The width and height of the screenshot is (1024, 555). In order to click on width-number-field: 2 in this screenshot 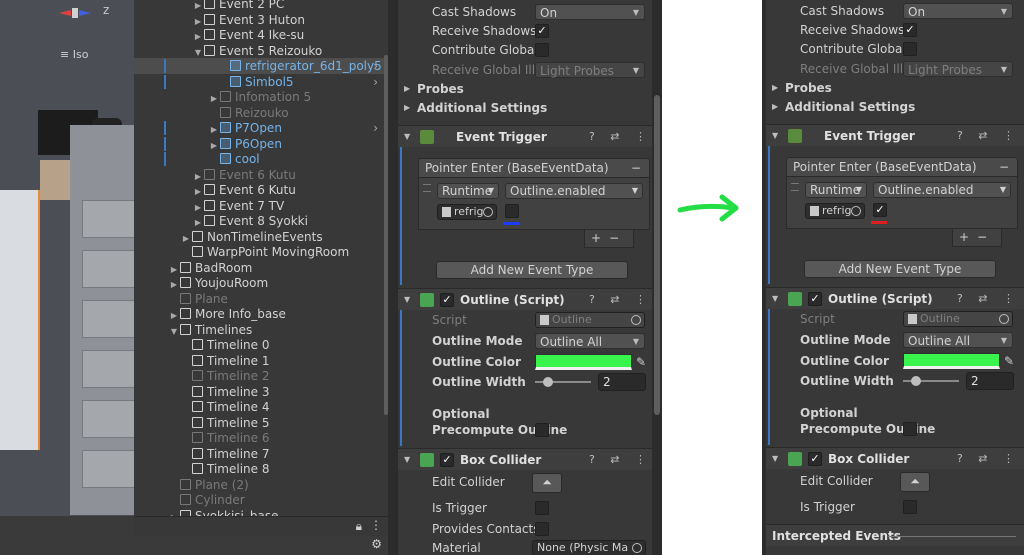, I will do `click(622, 382)`.